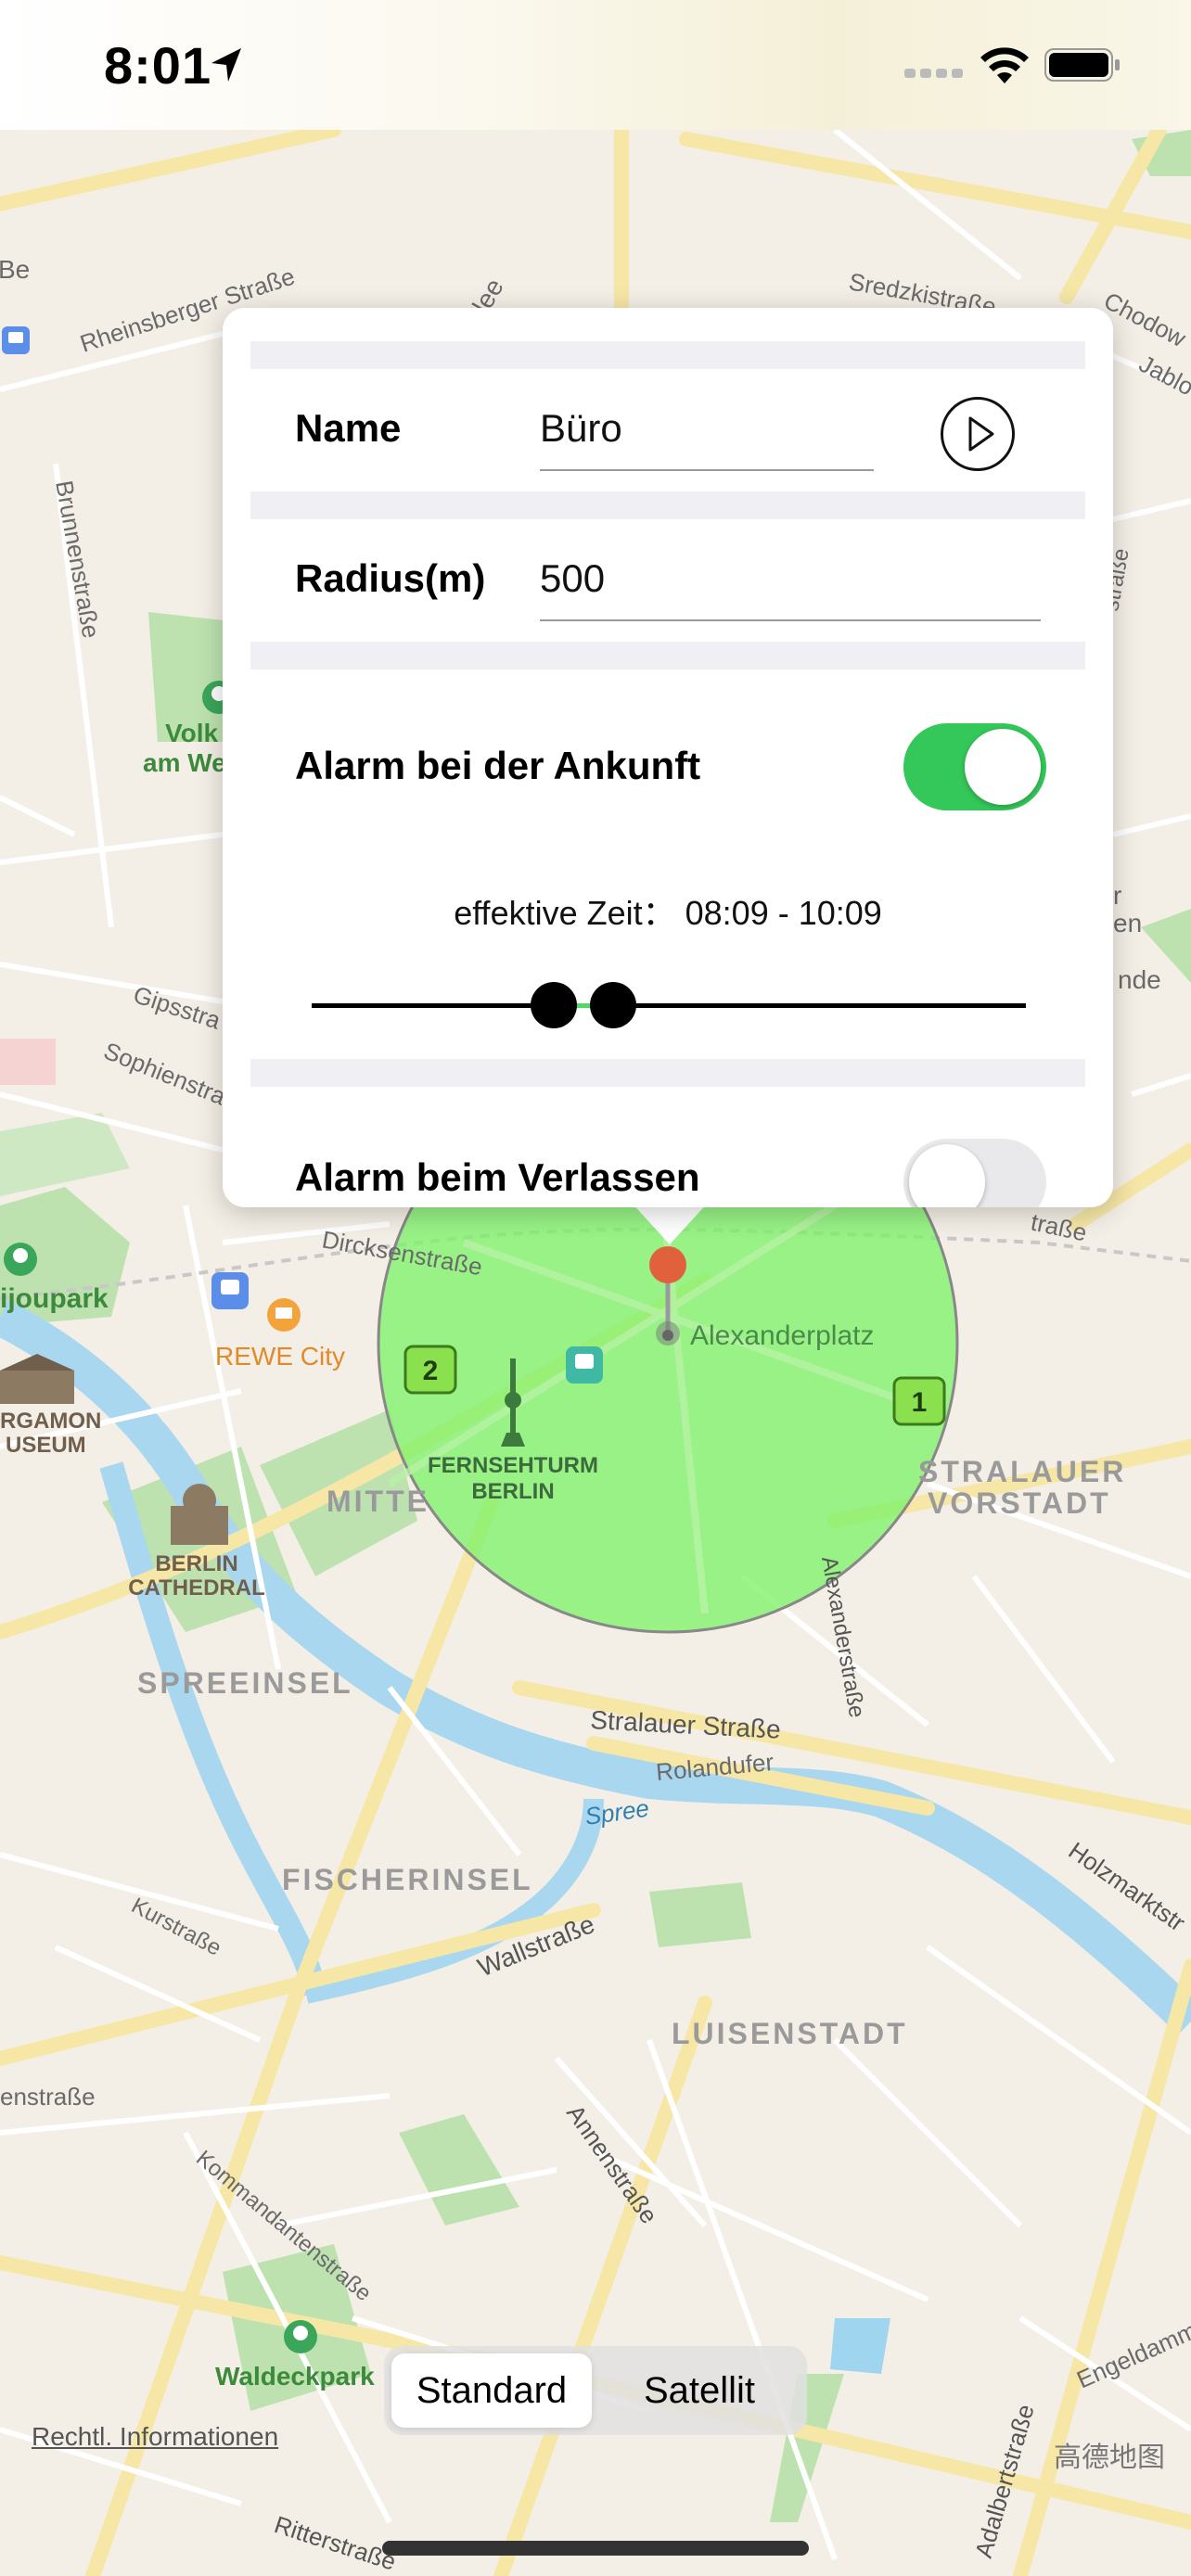 Image resolution: width=1191 pixels, height=2576 pixels. What do you see at coordinates (707, 470) in the screenshot?
I see `name-field-underline` at bounding box center [707, 470].